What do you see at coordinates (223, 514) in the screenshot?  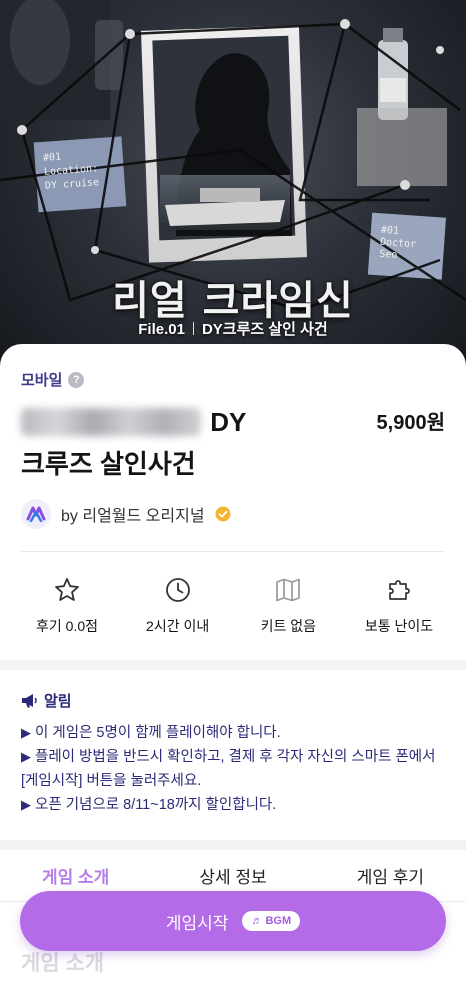 I see `verified-badge-icon` at bounding box center [223, 514].